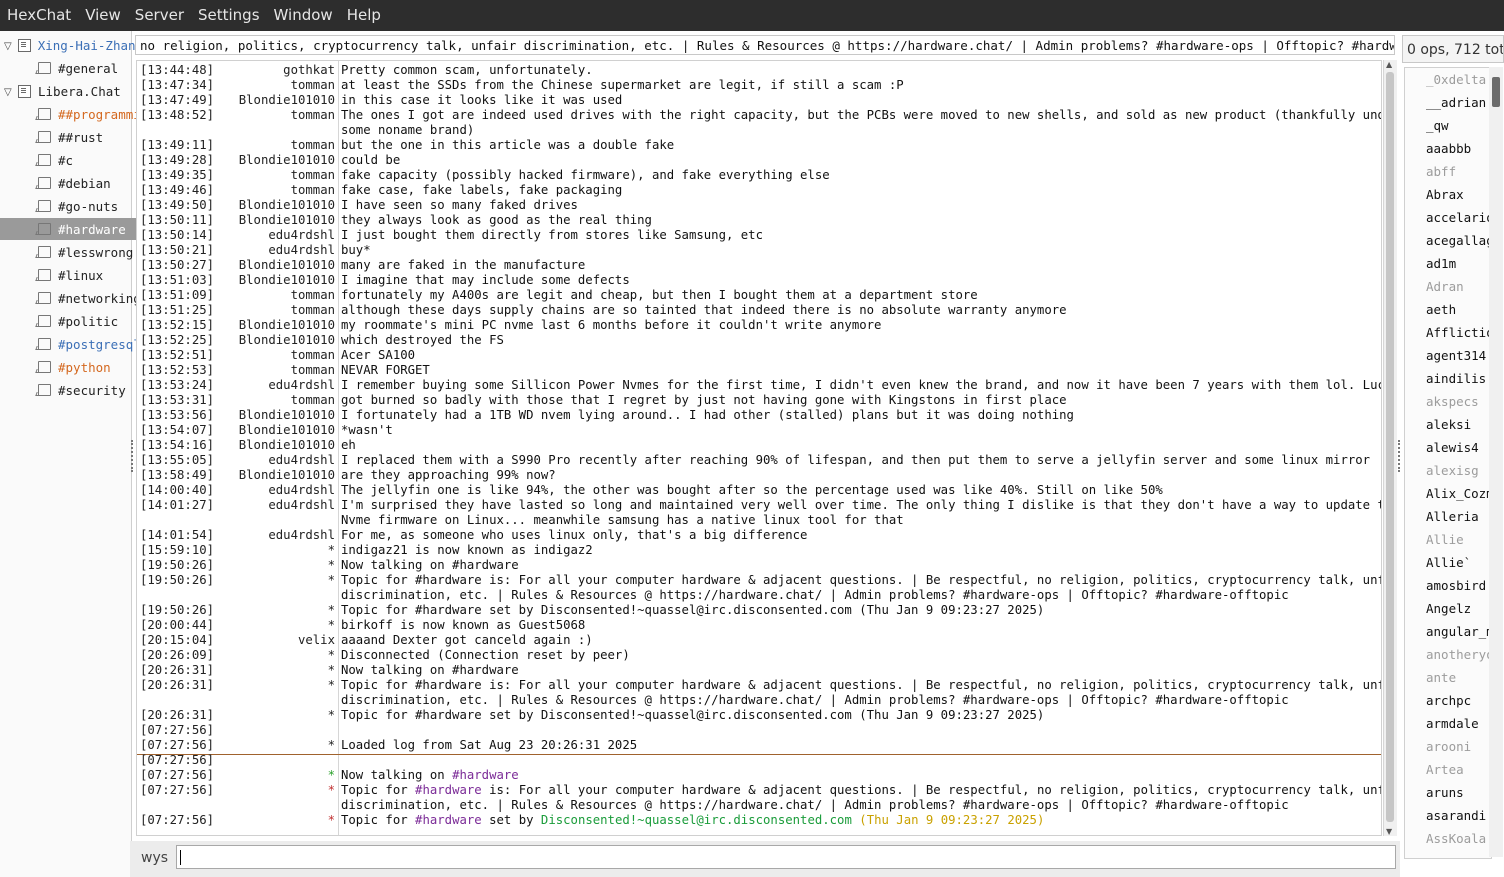 Image resolution: width=1504 pixels, height=877 pixels. Describe the element at coordinates (1448, 424) in the screenshot. I see `user-item: aleksi` at that location.